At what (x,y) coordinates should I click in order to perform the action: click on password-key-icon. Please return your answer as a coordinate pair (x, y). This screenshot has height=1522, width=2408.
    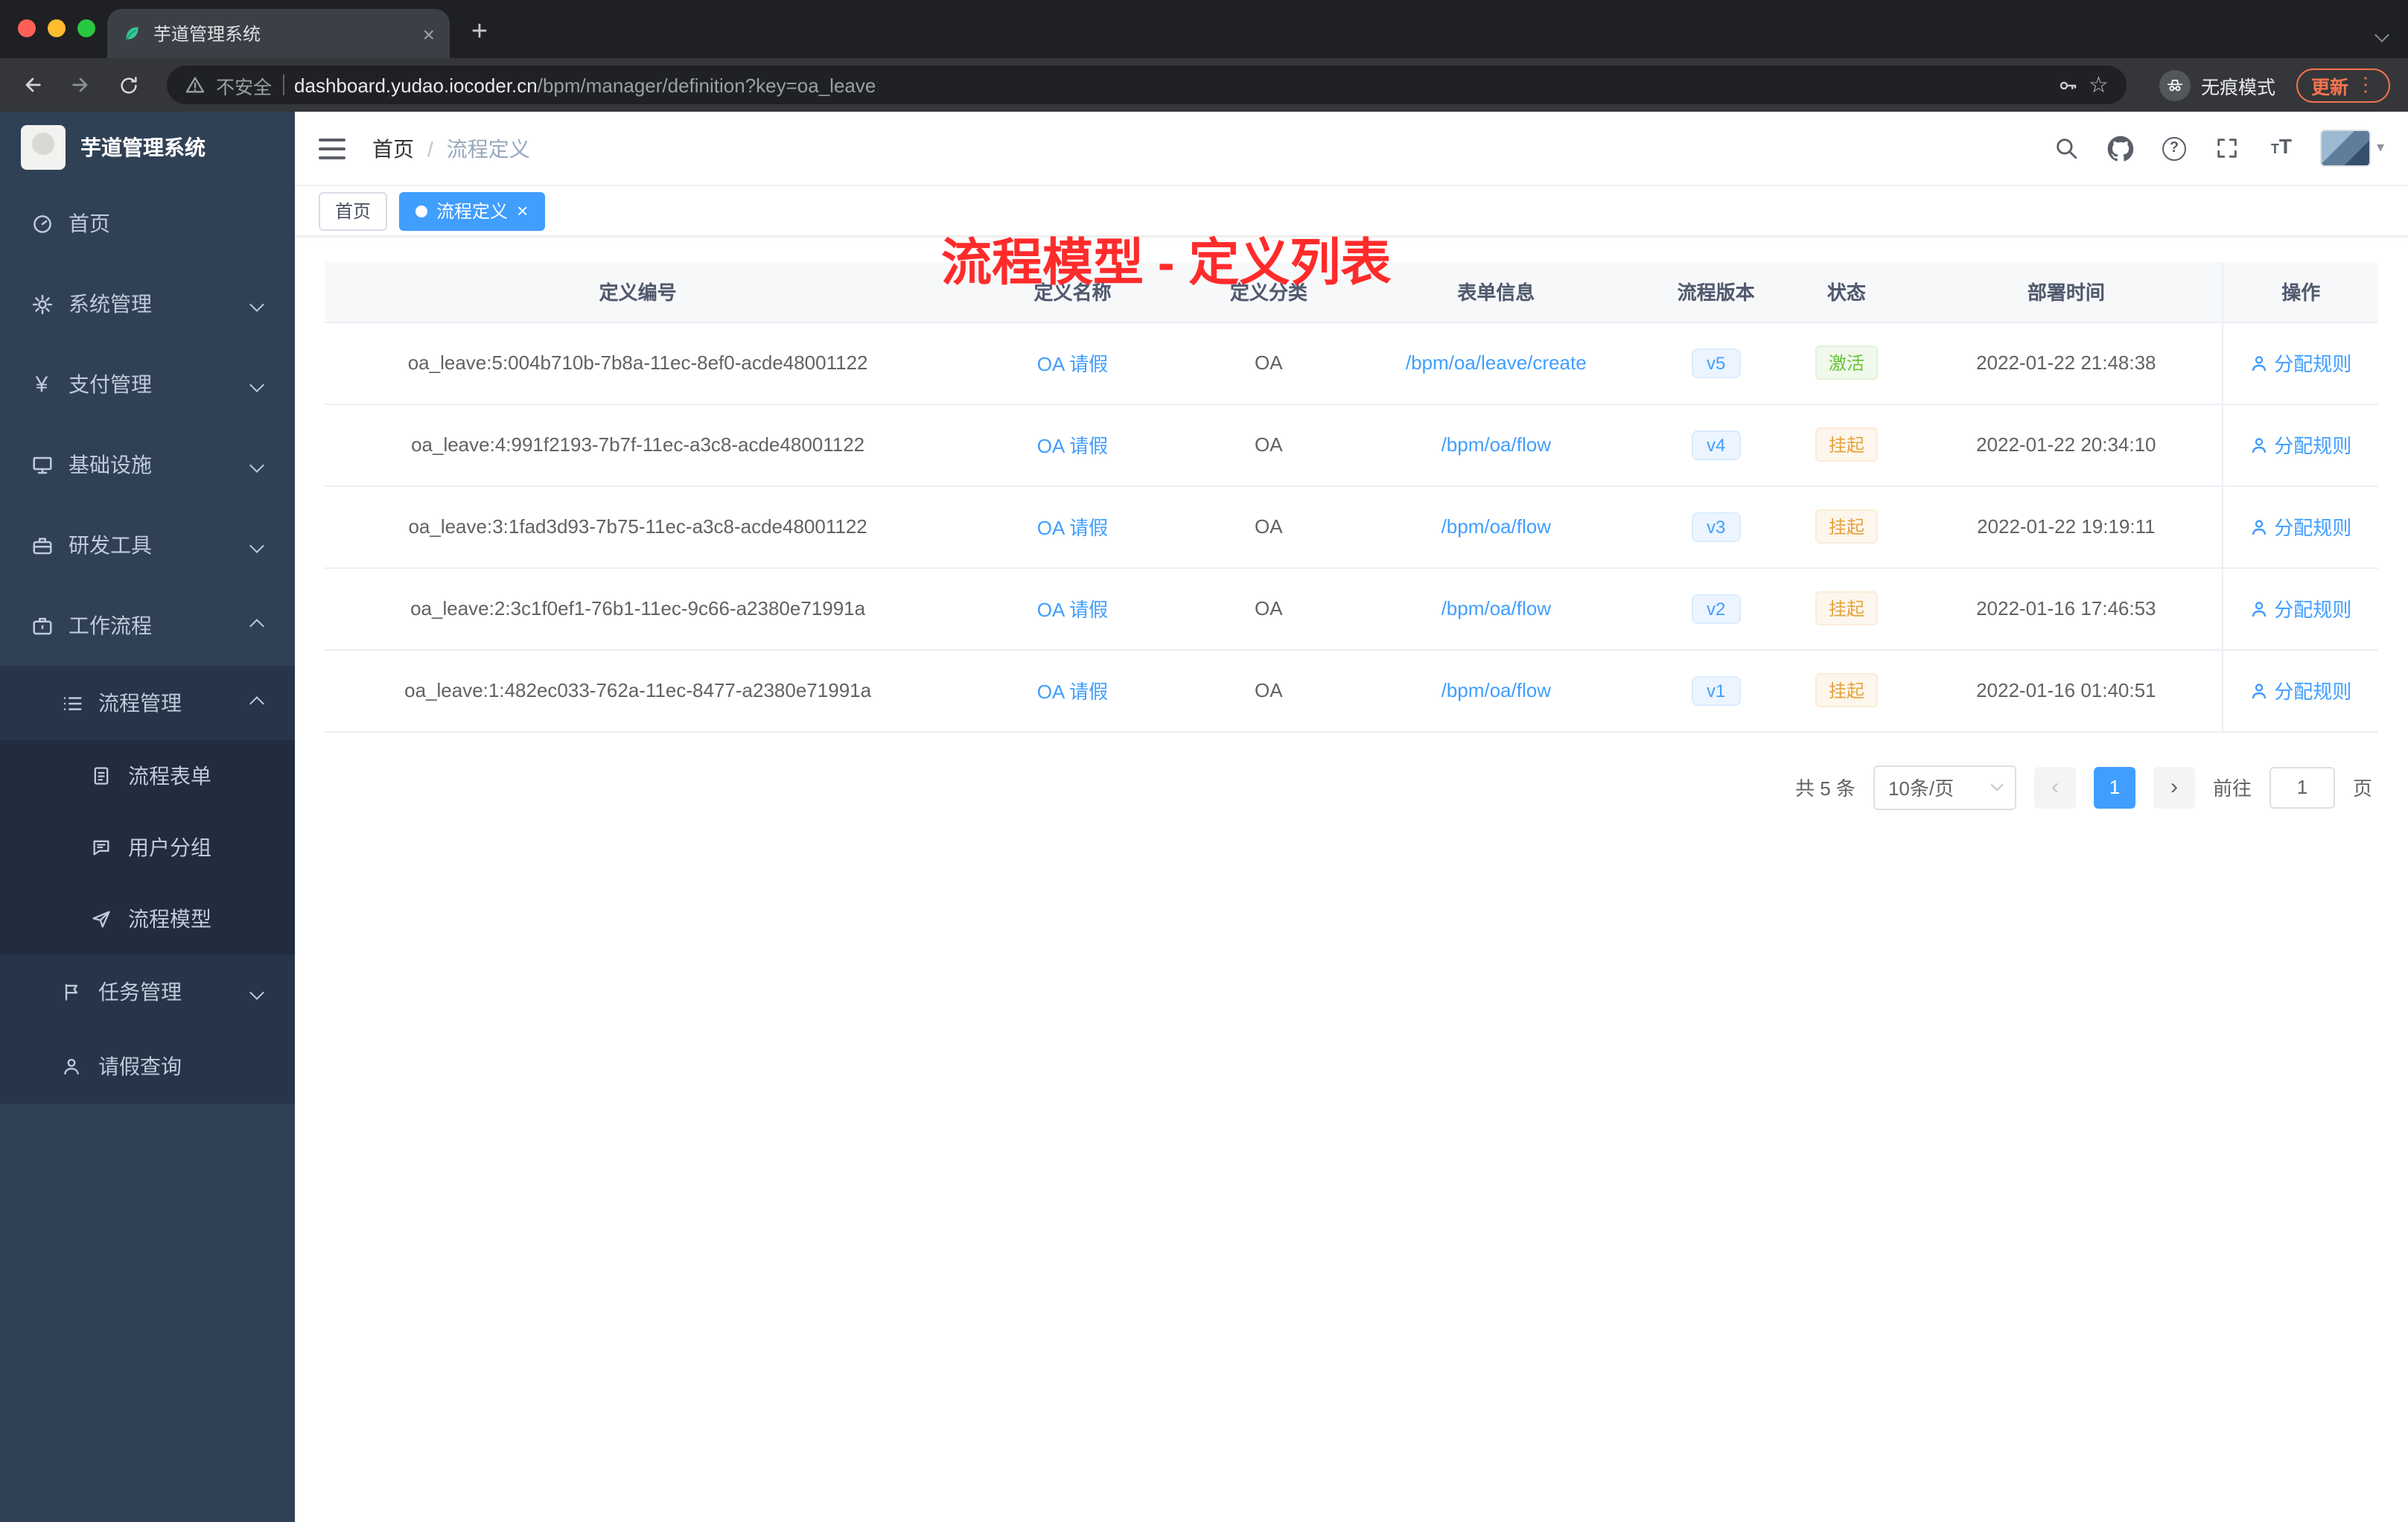
    Looking at the image, I should click on (2067, 85).